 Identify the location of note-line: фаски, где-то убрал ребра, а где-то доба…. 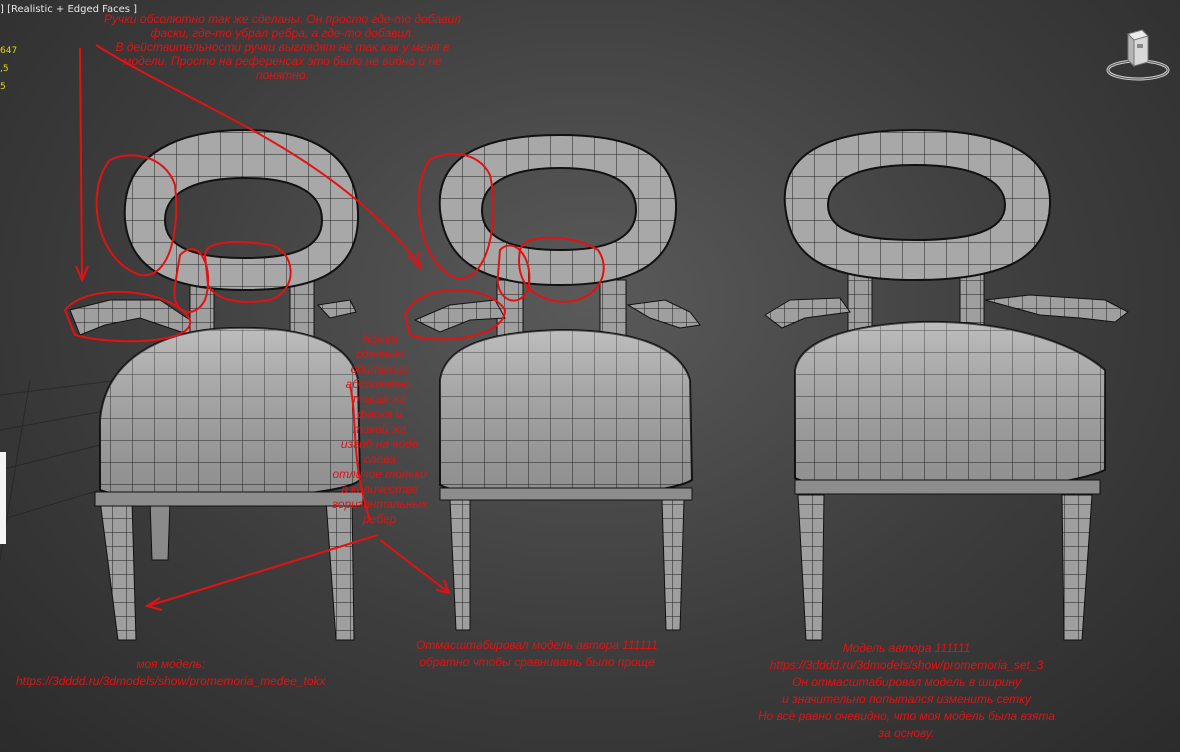
(282, 33).